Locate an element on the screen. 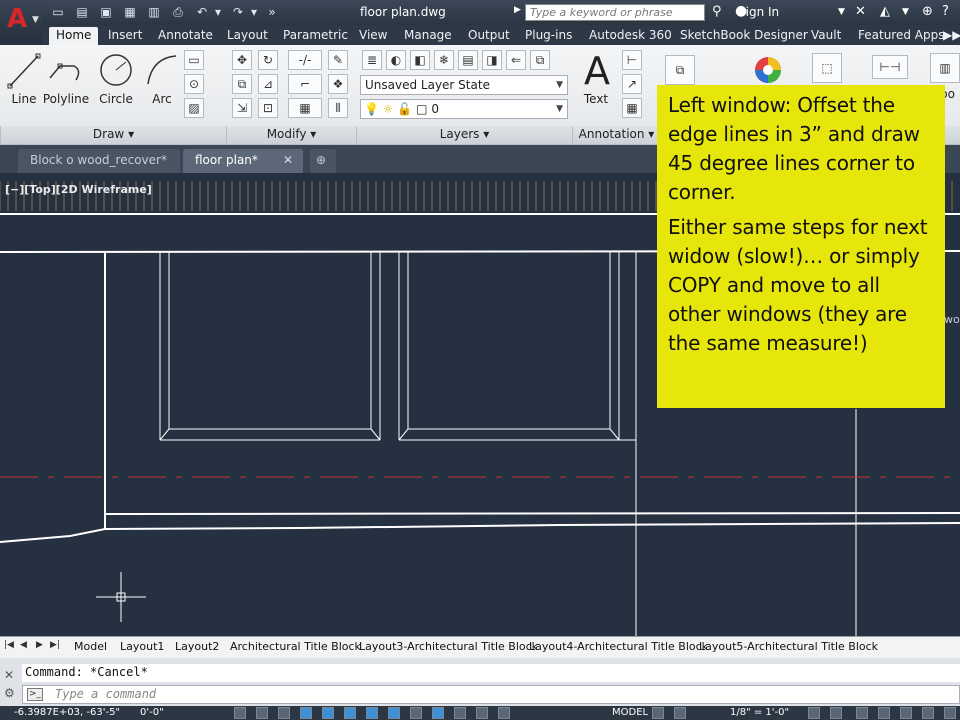  ortho-mode-icon is located at coordinates (306, 713).